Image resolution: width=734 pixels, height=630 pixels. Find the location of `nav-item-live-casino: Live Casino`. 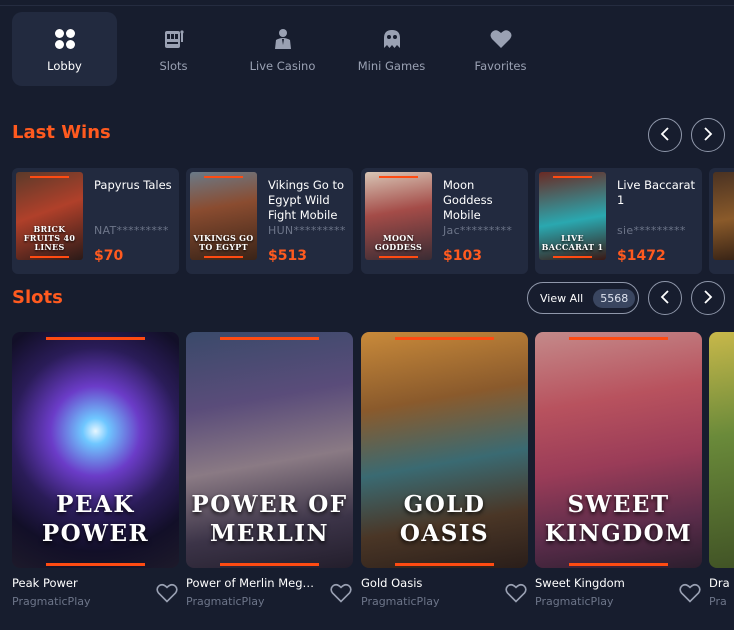

nav-item-live-casino: Live Casino is located at coordinates (282, 49).